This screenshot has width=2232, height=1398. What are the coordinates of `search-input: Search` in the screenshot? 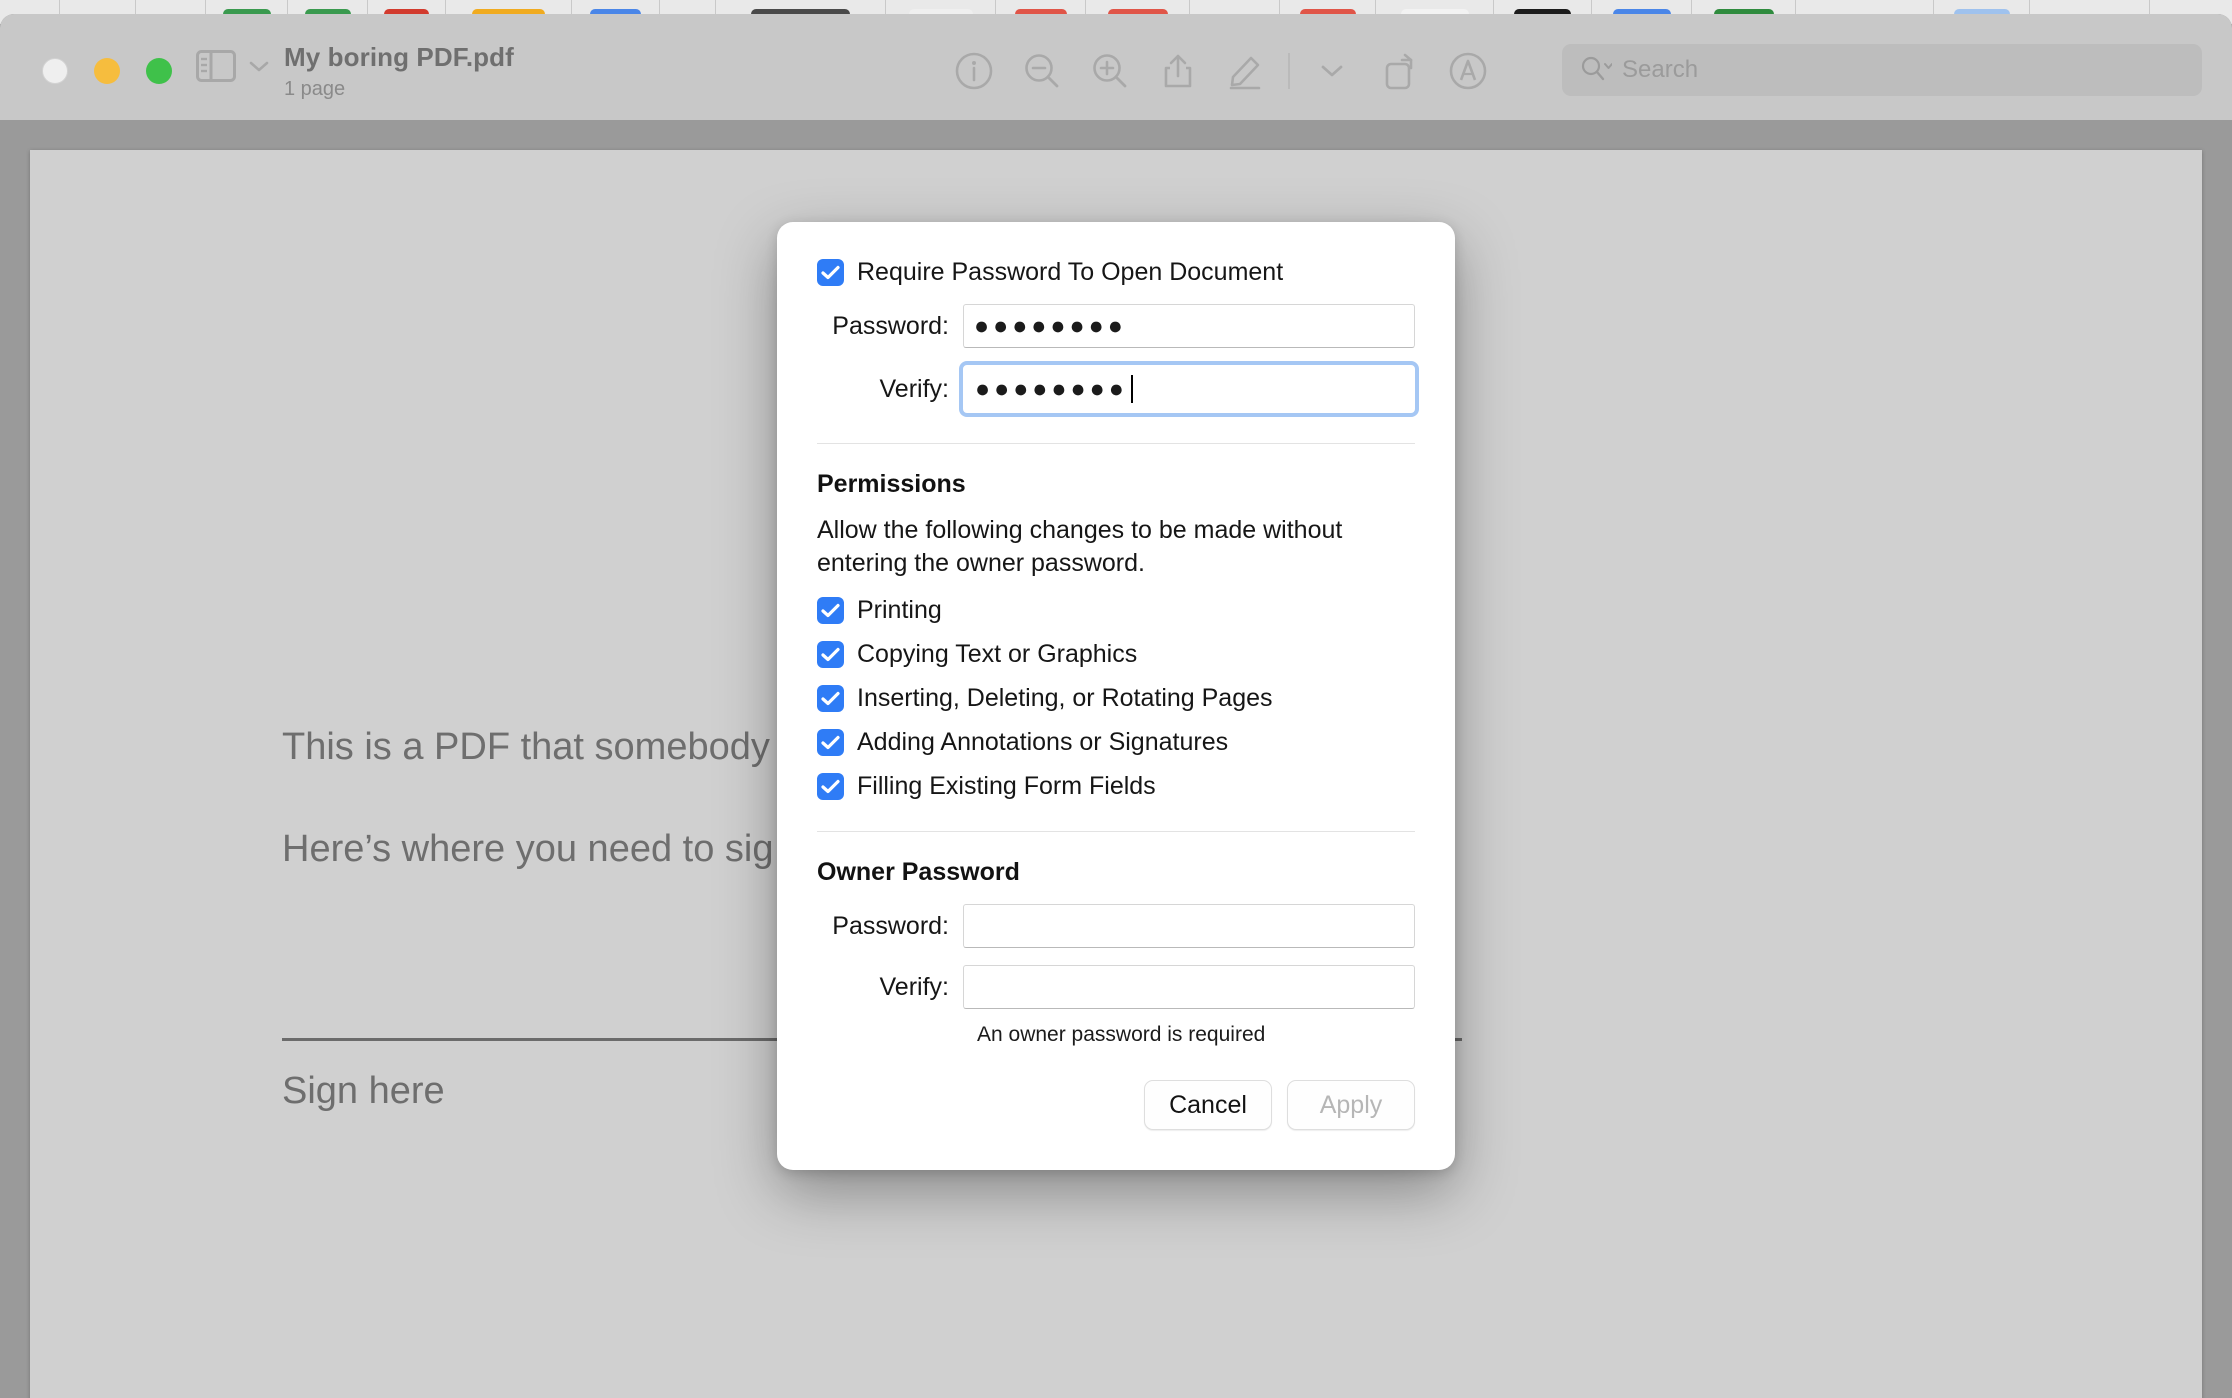 It's located at (1882, 70).